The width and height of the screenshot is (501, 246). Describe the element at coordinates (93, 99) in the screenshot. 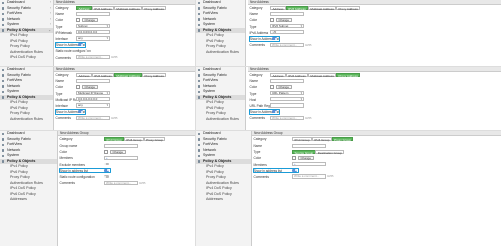

I see `multicast-range-input: 0.0.0.0-0.0.0.0` at that location.